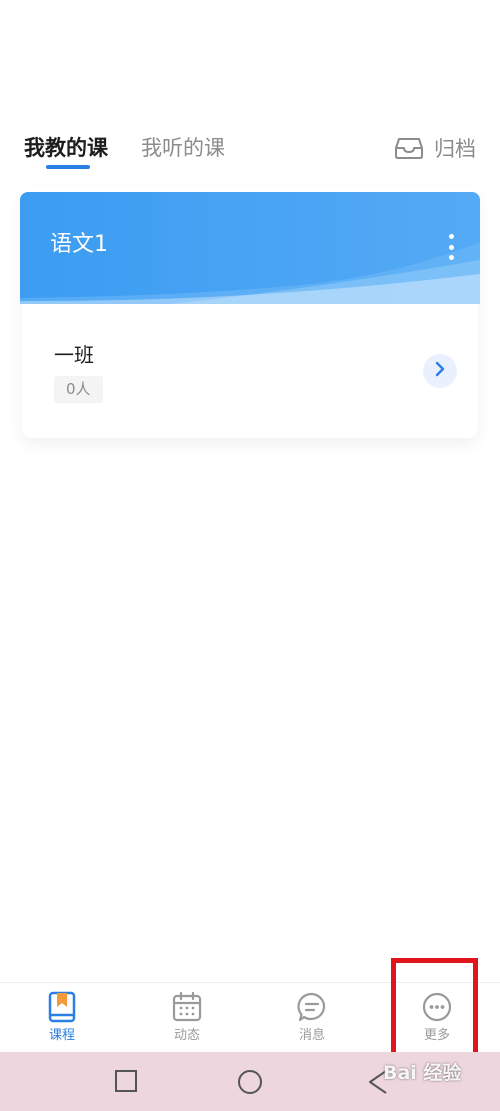 This screenshot has width=500, height=1111. What do you see at coordinates (250, 248) in the screenshot?
I see `course-card-header: 语文1` at bounding box center [250, 248].